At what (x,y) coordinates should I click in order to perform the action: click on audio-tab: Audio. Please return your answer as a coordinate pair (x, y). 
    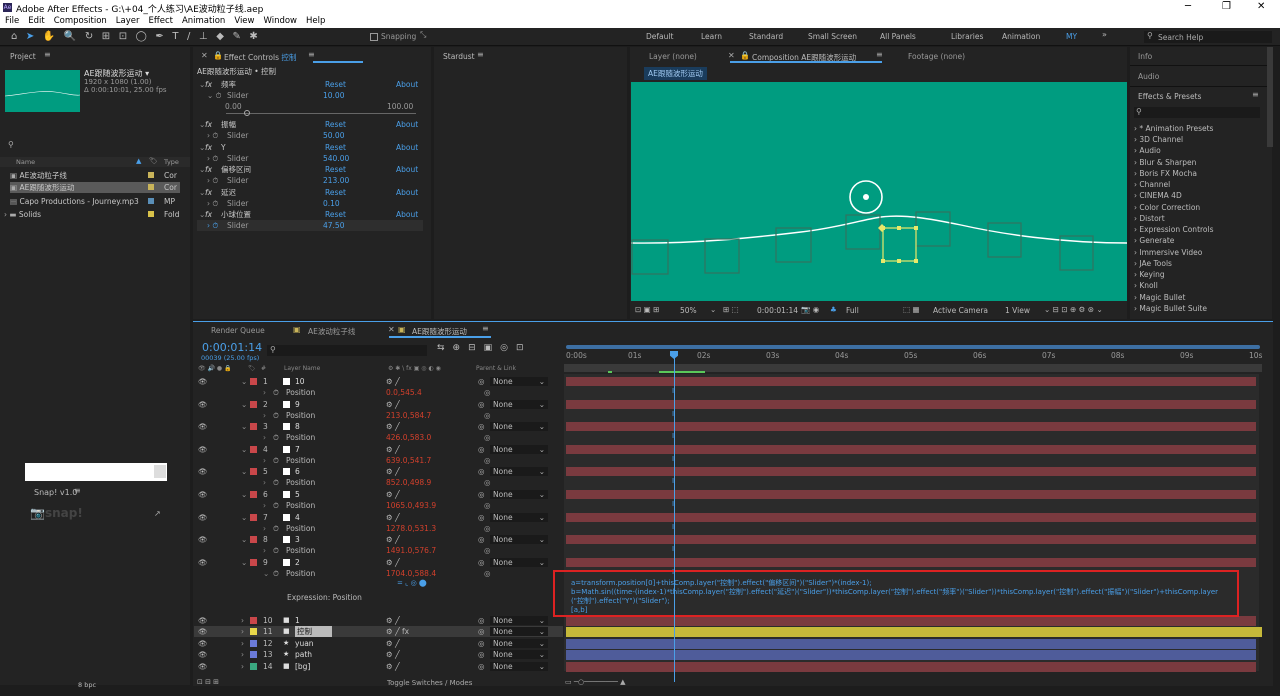
    Looking at the image, I should click on (1148, 76).